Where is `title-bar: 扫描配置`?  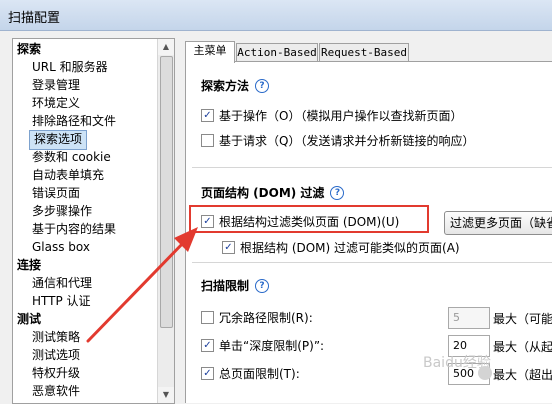
title-bar: 扫描配置 is located at coordinates (276, 15).